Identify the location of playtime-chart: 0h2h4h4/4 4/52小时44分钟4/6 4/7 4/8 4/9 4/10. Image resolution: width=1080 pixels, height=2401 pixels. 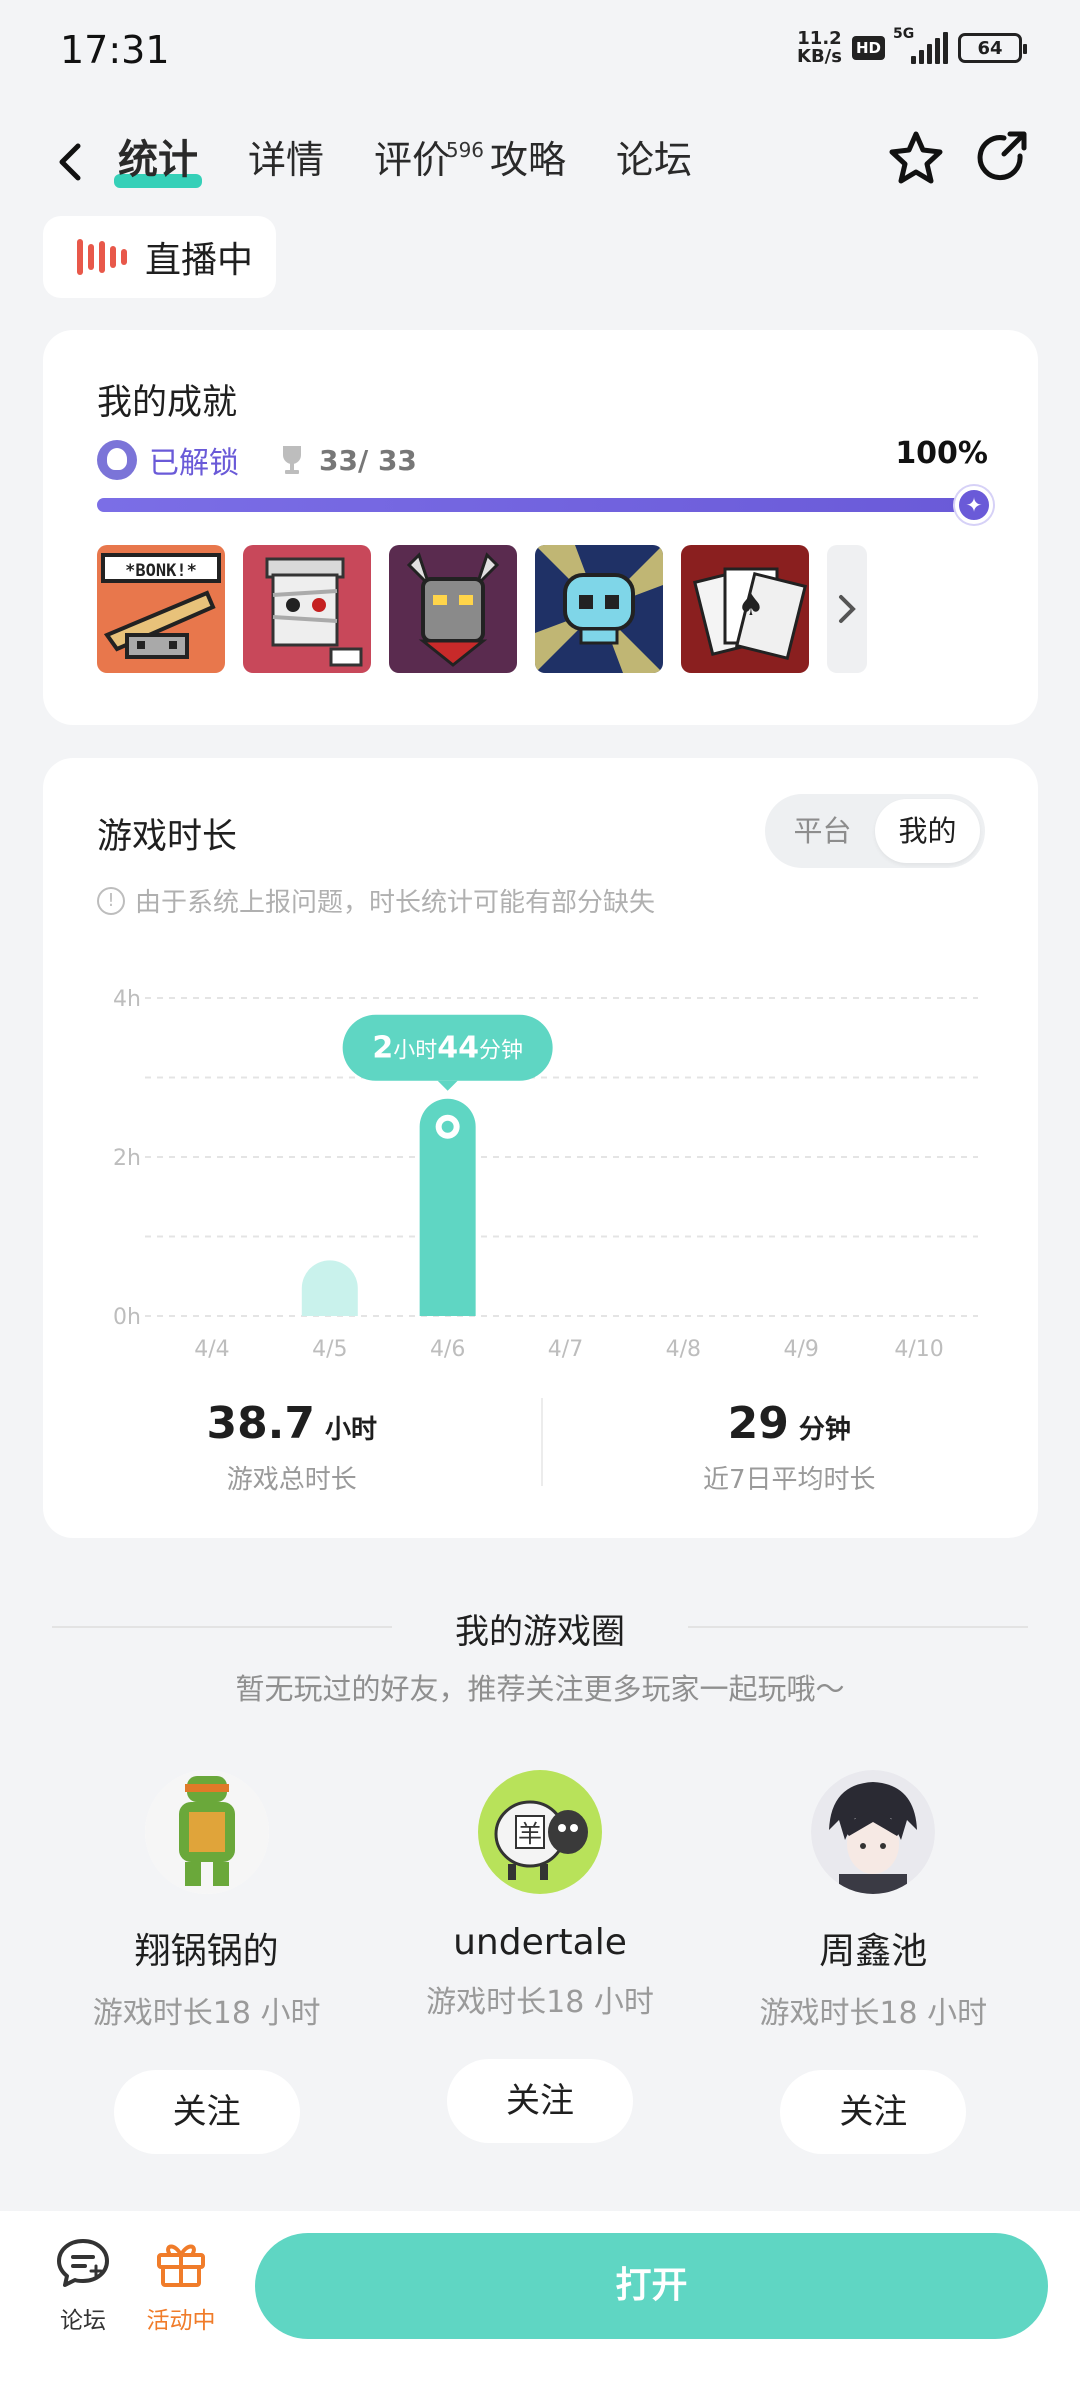
(545, 1172).